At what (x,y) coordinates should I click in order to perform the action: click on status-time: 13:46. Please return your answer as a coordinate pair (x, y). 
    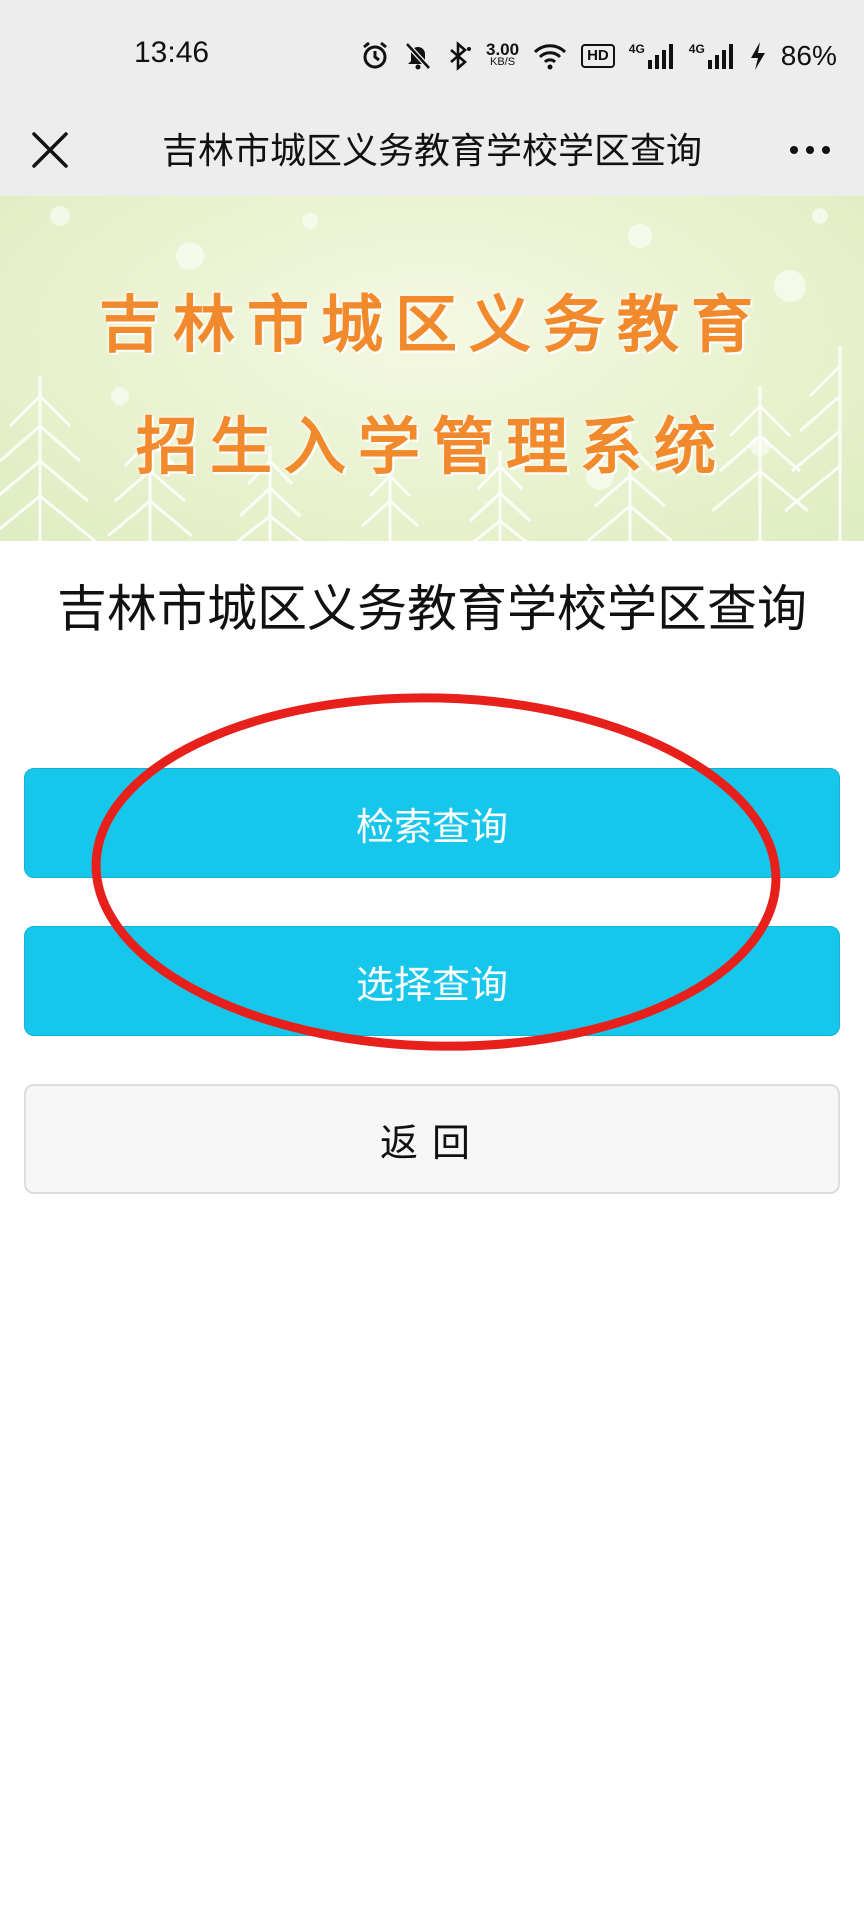
    Looking at the image, I should click on (172, 52).